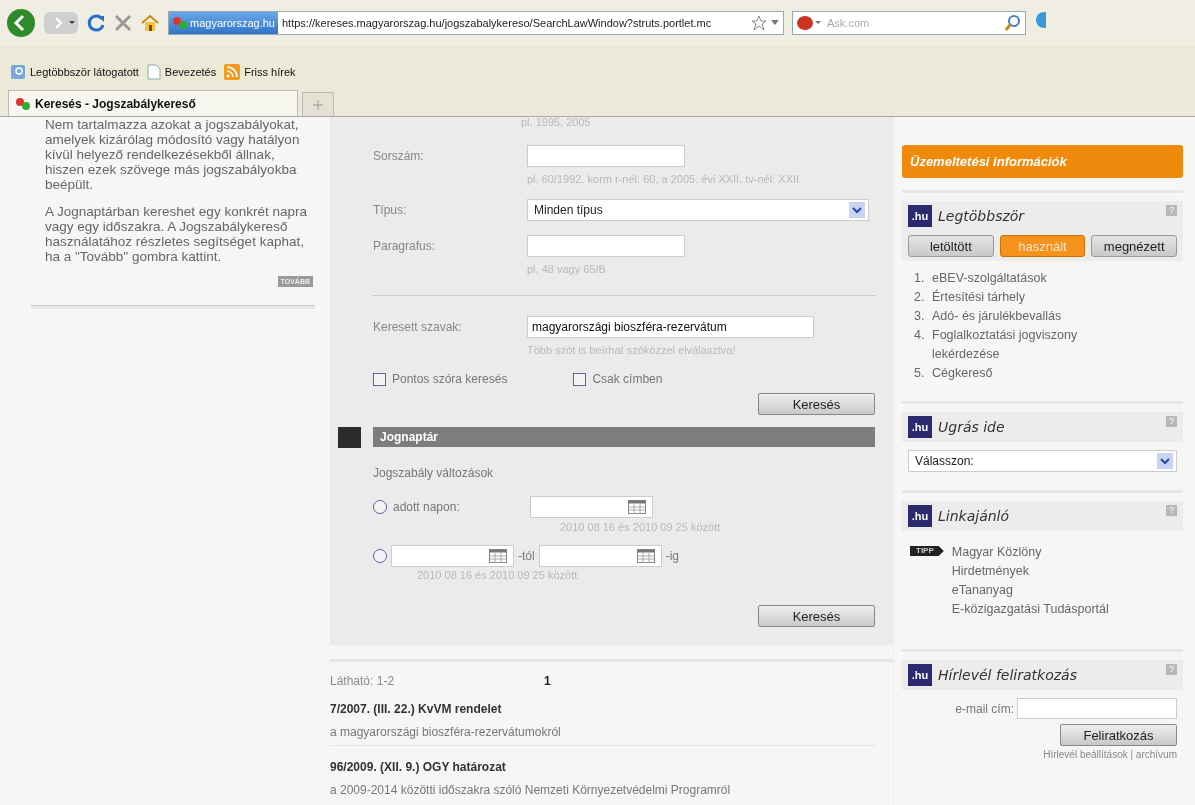  What do you see at coordinates (398, 156) in the screenshot?
I see `field-label: Sorszám:` at bounding box center [398, 156].